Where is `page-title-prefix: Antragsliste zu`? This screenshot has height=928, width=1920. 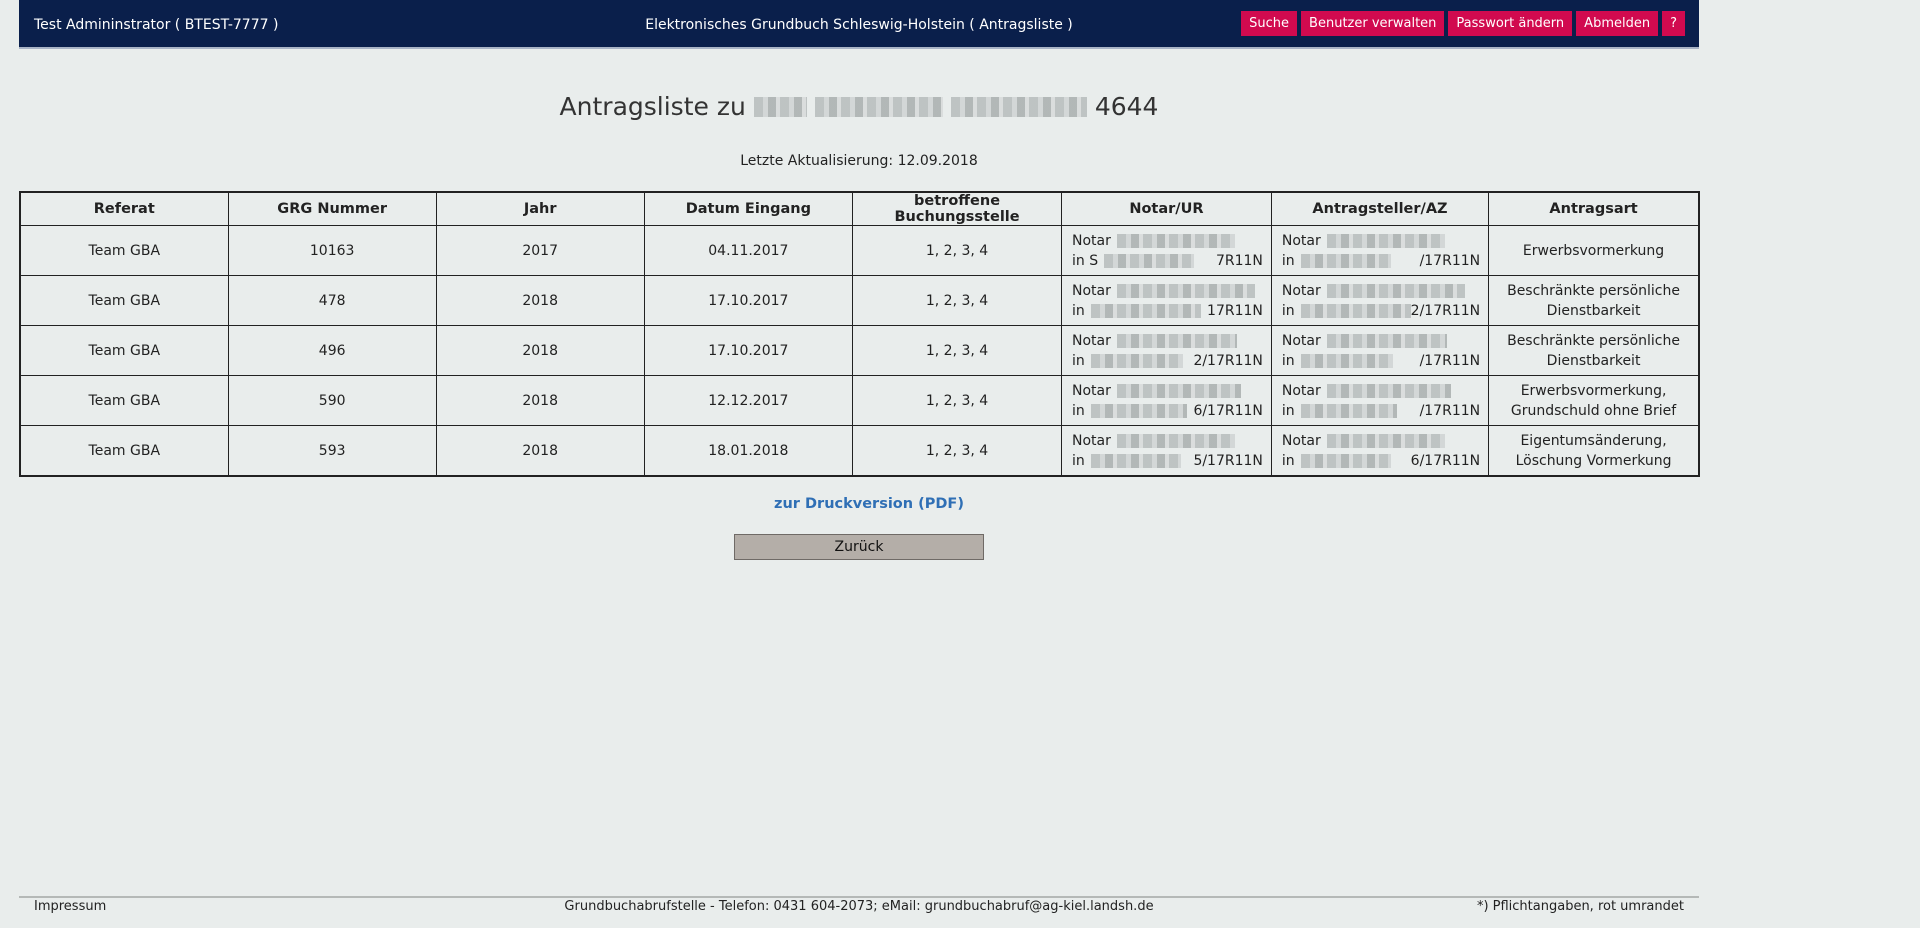 page-title-prefix: Antragsliste zu is located at coordinates (652, 106).